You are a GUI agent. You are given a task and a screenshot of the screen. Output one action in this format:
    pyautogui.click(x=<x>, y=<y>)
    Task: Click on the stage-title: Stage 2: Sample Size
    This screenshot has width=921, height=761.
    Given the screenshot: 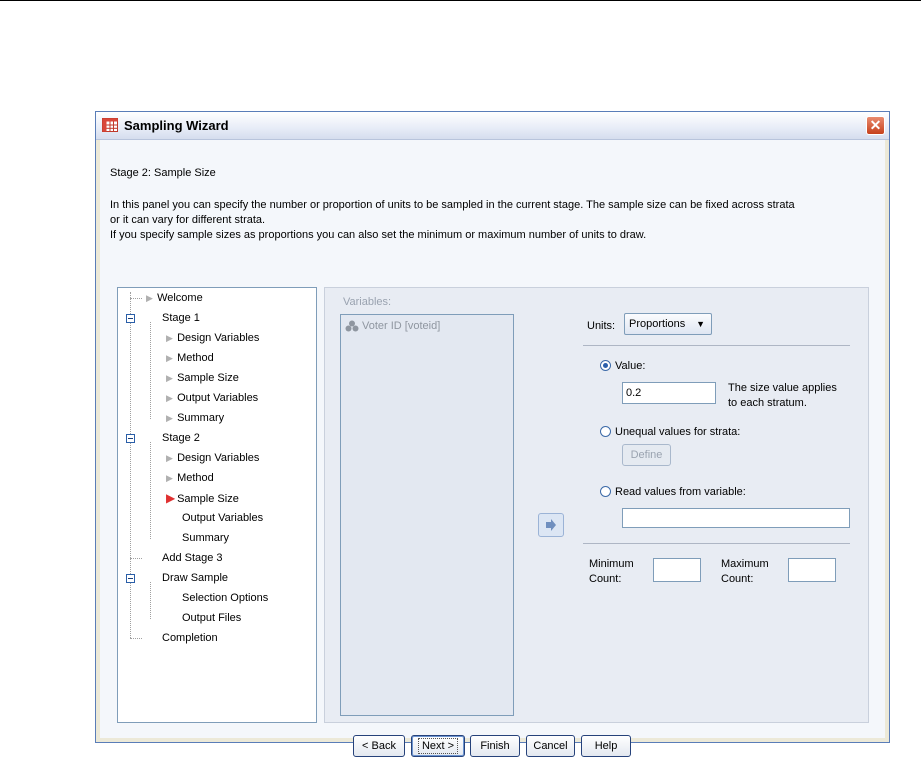 What is the action you would take?
    pyautogui.click(x=163, y=173)
    